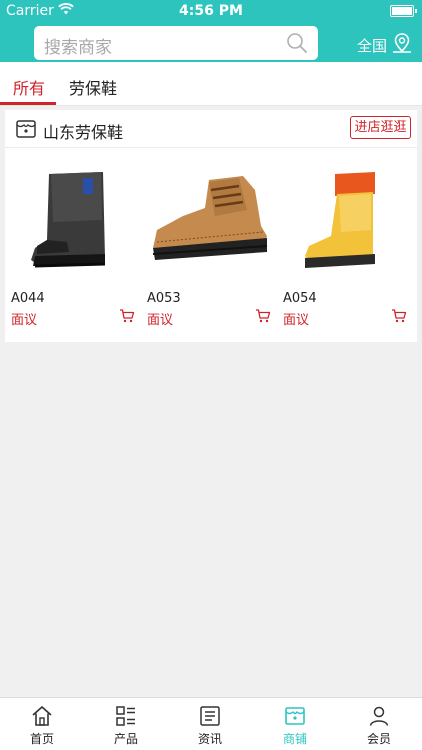 This screenshot has height=750, width=422. What do you see at coordinates (403, 11) in the screenshot?
I see `battery-icon` at bounding box center [403, 11].